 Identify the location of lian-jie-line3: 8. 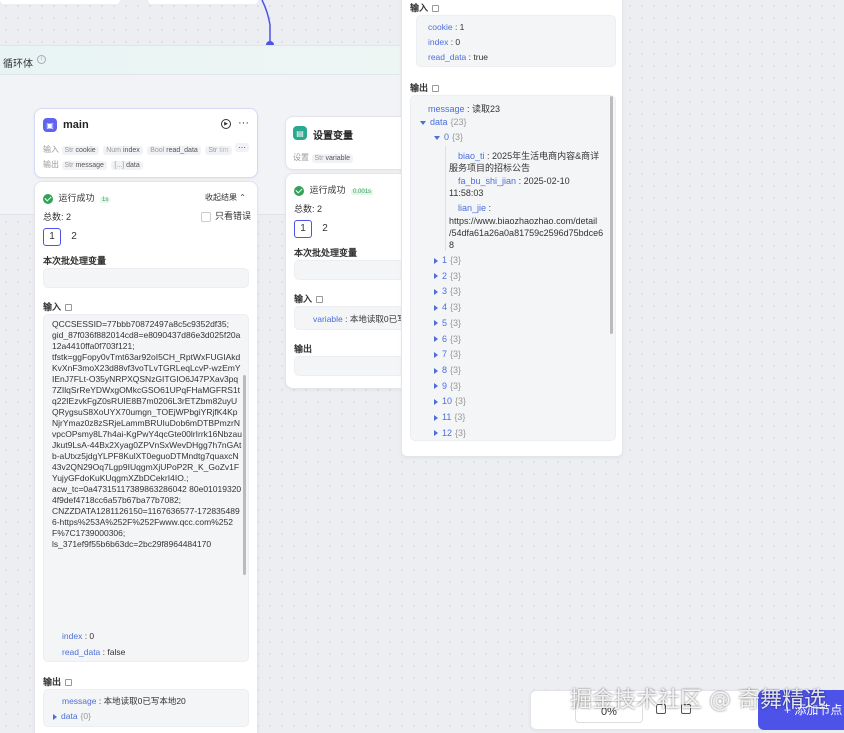
(452, 245).